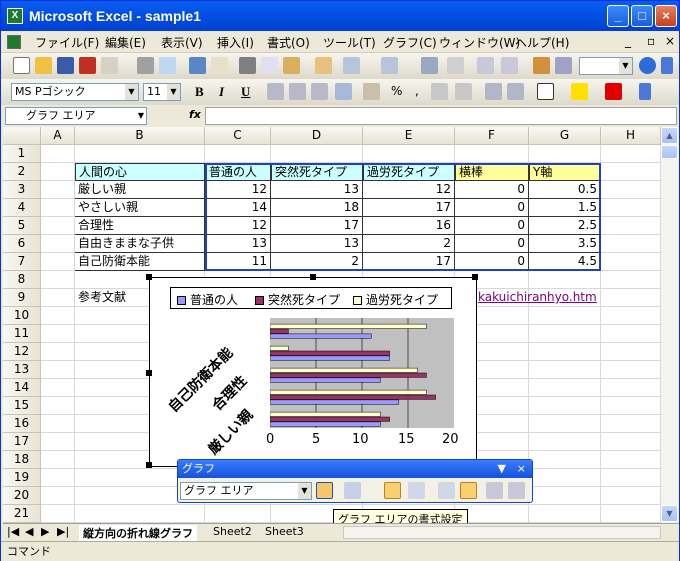 The width and height of the screenshot is (680, 561). I want to click on table-header-cell: 横棒, so click(492, 172).